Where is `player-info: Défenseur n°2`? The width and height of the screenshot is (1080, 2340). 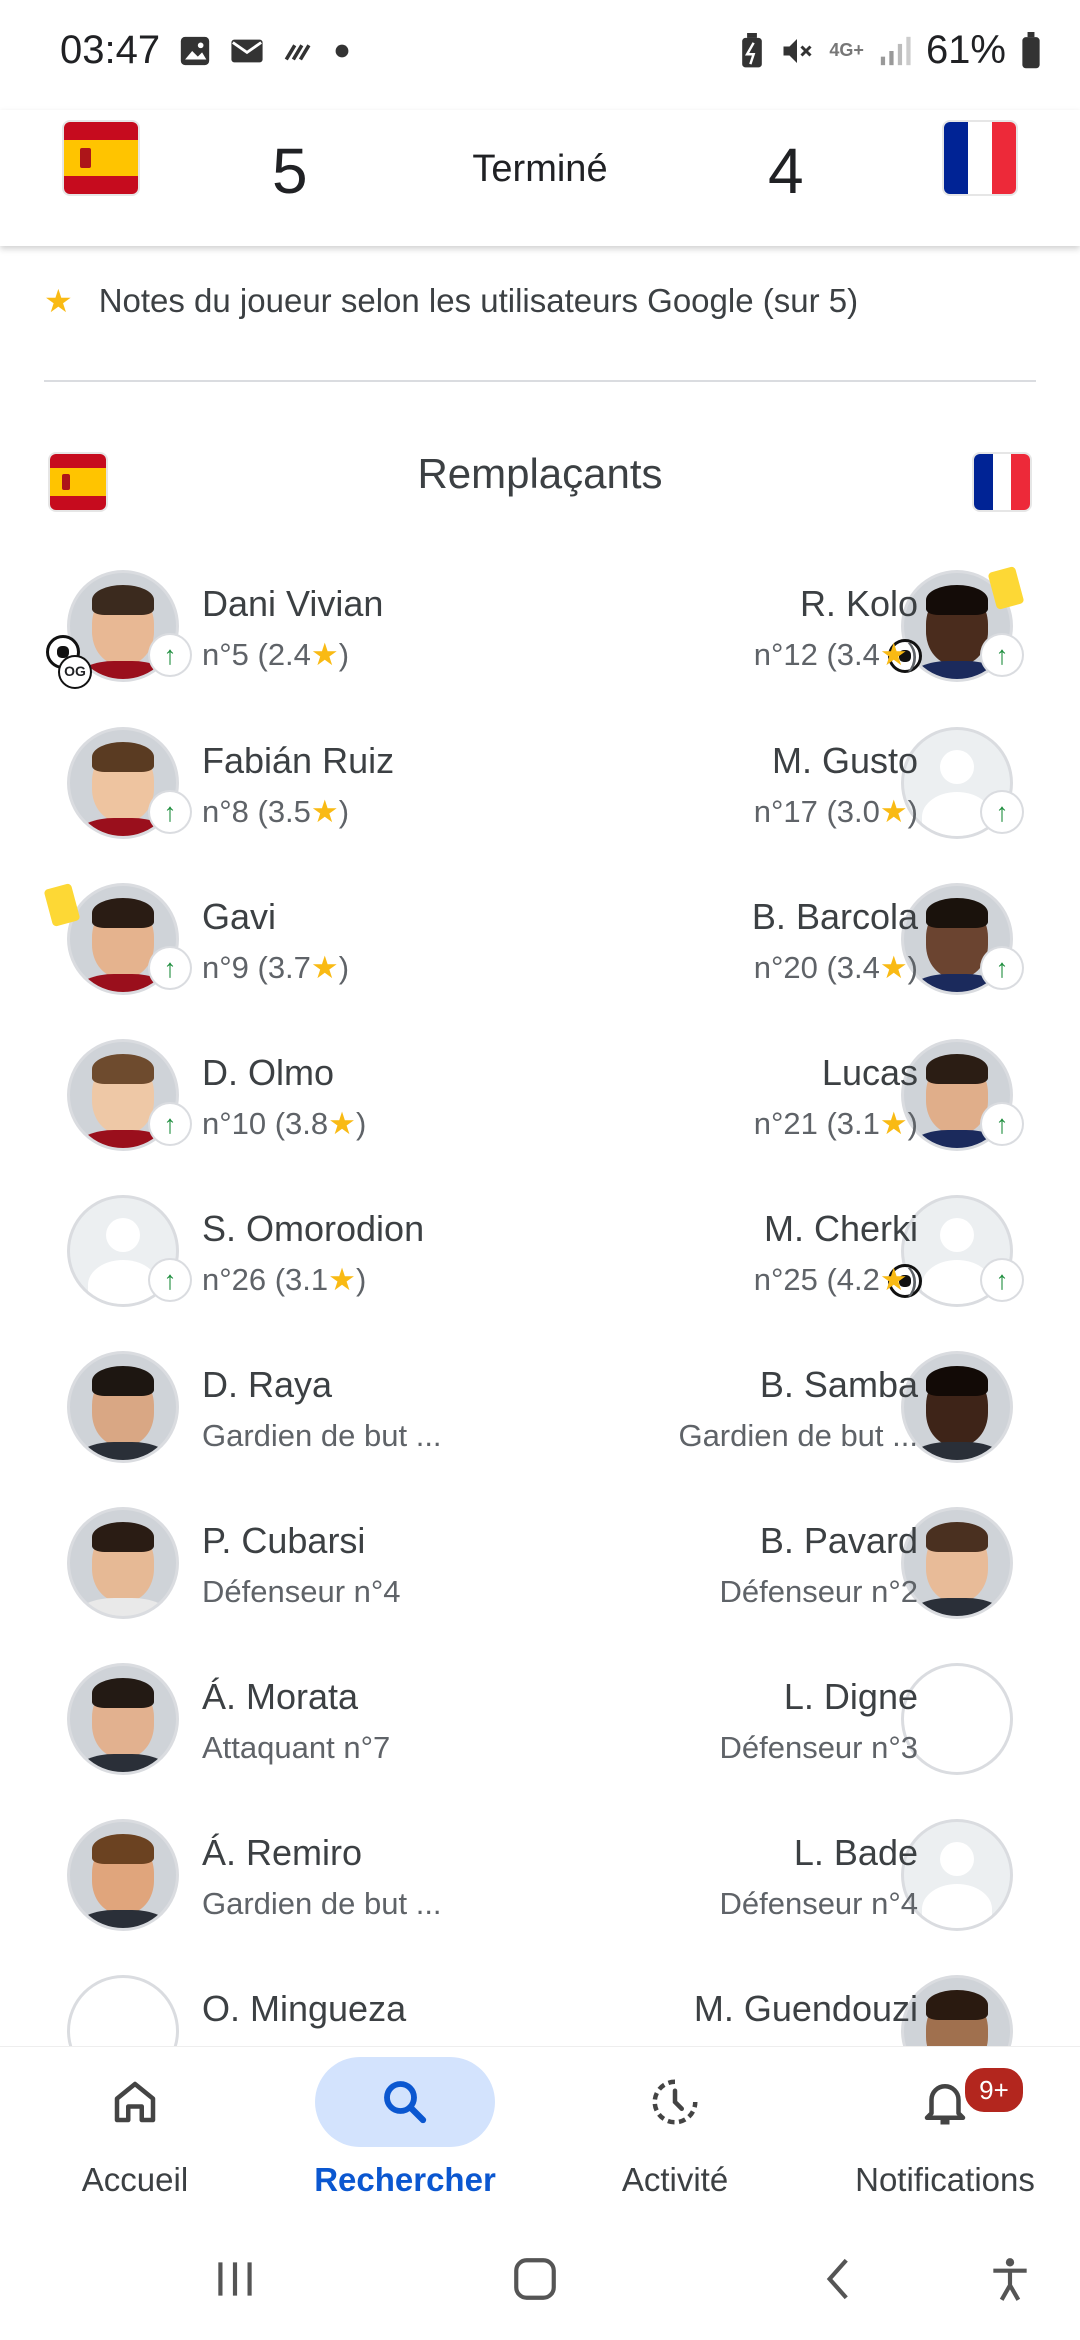
player-info: Défenseur n°2 is located at coordinates (818, 1591).